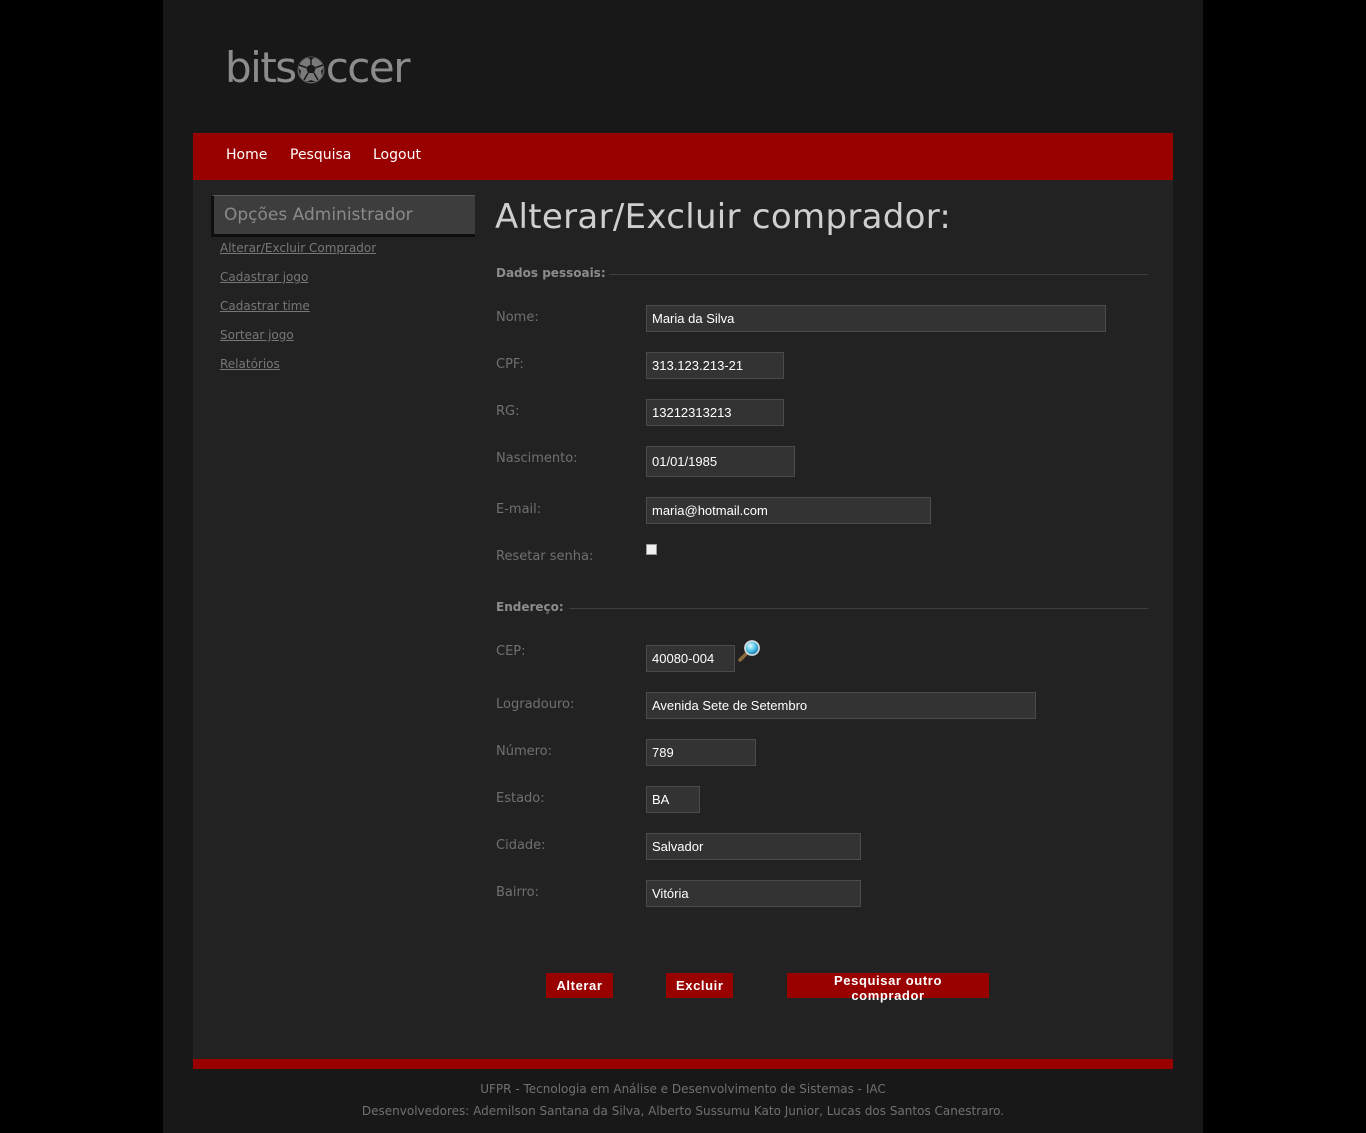 Image resolution: width=1366 pixels, height=1133 pixels. What do you see at coordinates (720, 461) in the screenshot?
I see `nascimento-field` at bounding box center [720, 461].